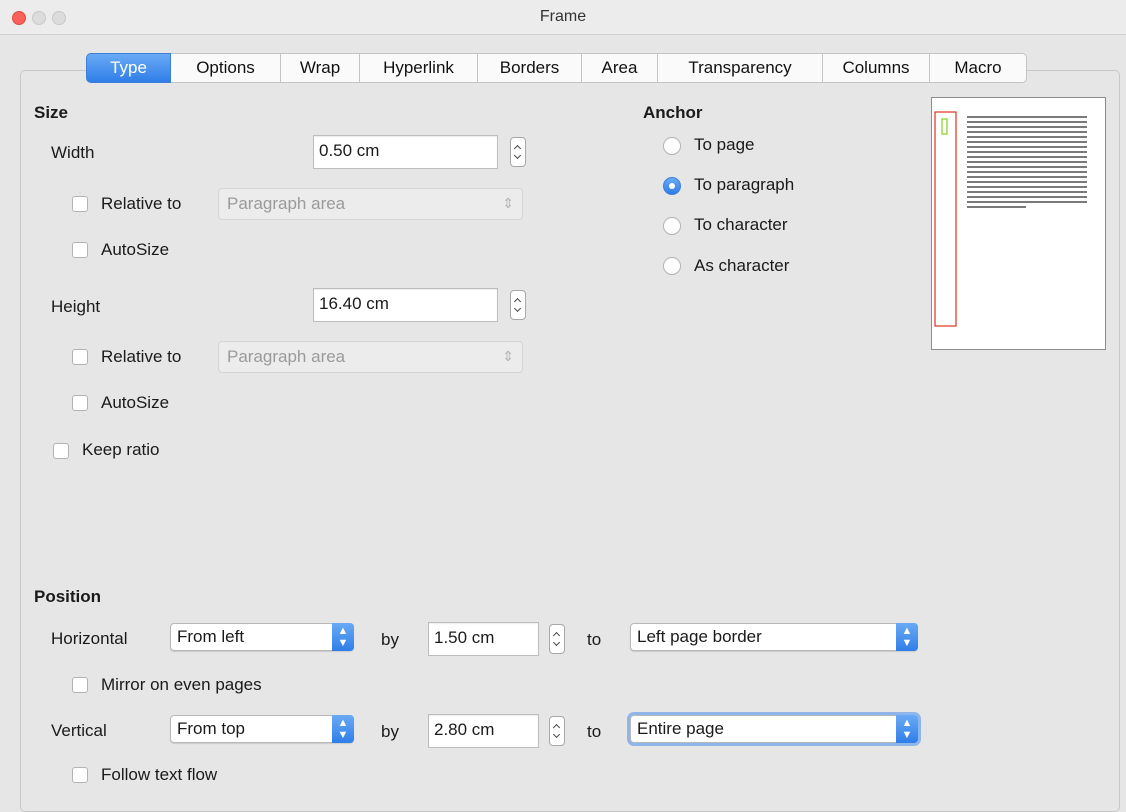 The image size is (1126, 812). Describe the element at coordinates (673, 112) in the screenshot. I see `anchor-heading: Anchor` at that location.